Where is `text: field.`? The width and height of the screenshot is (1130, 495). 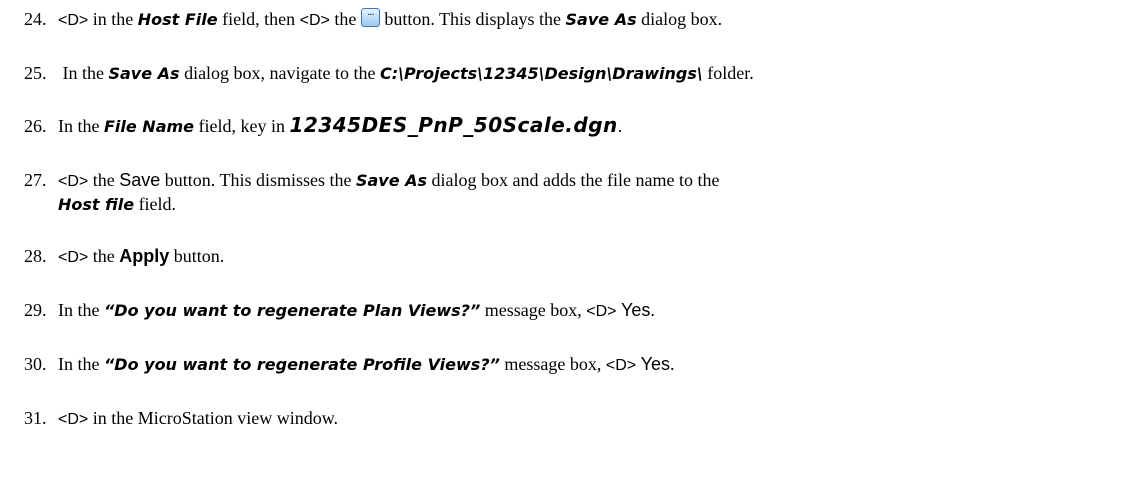
text: field. is located at coordinates (155, 204).